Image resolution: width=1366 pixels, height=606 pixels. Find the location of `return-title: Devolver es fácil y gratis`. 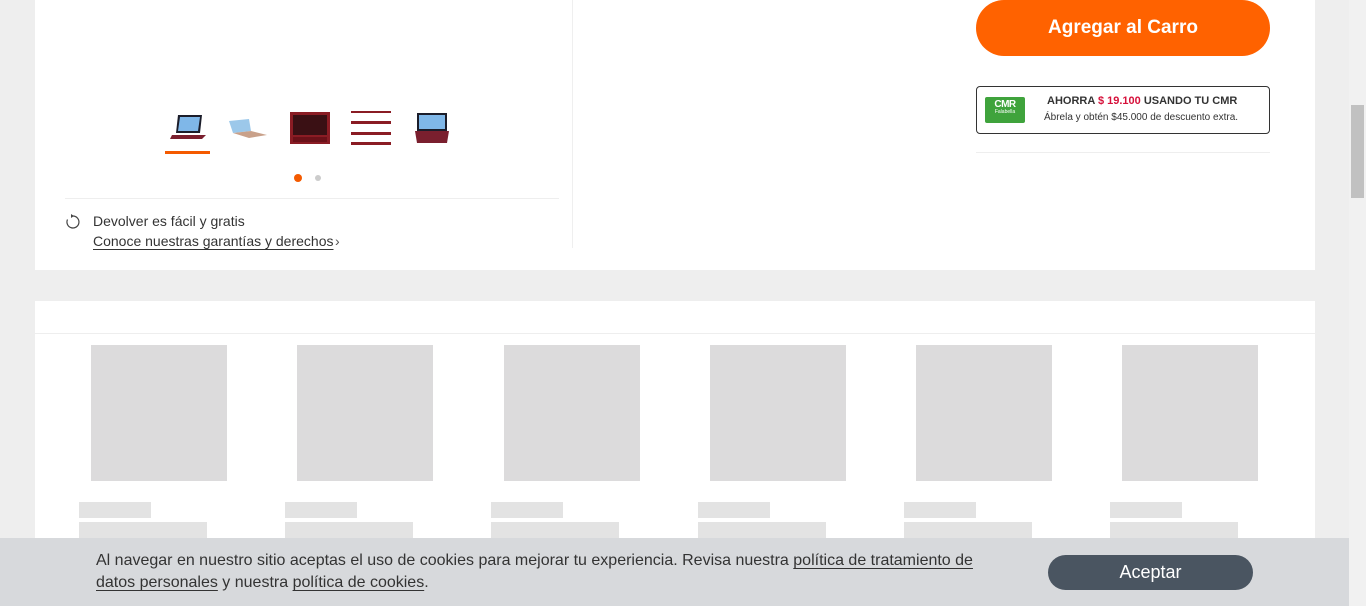

return-title: Devolver es fácil y gratis is located at coordinates (169, 221).